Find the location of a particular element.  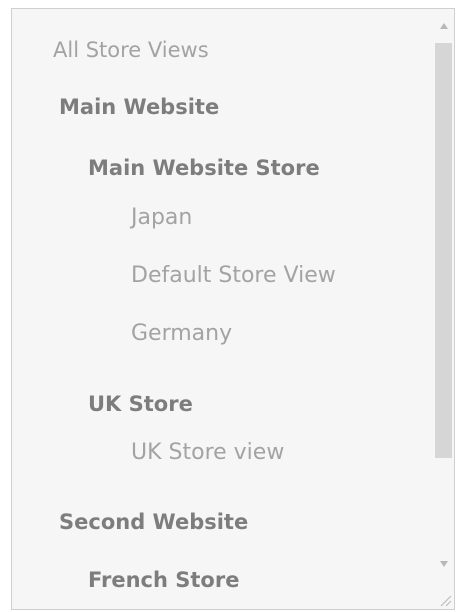

option-second-website: Second Website is located at coordinates (153, 522).